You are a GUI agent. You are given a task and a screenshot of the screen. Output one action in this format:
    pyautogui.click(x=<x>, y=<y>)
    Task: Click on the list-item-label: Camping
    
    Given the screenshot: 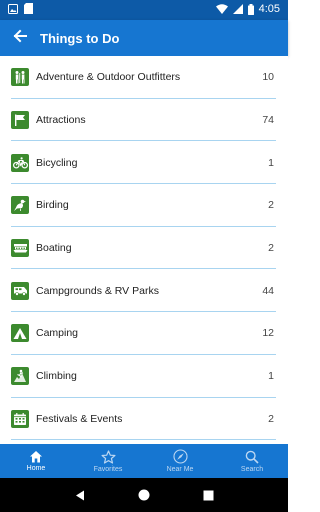 What is the action you would take?
    pyautogui.click(x=57, y=333)
    